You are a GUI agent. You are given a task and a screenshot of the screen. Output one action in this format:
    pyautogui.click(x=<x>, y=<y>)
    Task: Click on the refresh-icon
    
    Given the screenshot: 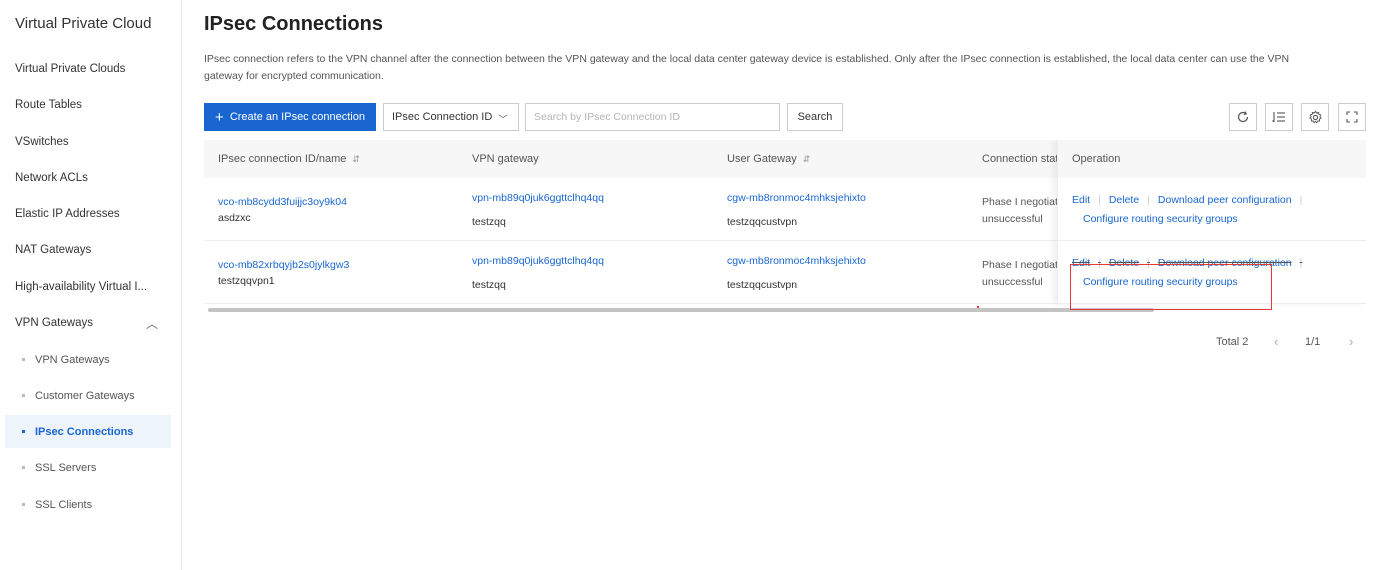 What is the action you would take?
    pyautogui.click(x=1243, y=117)
    